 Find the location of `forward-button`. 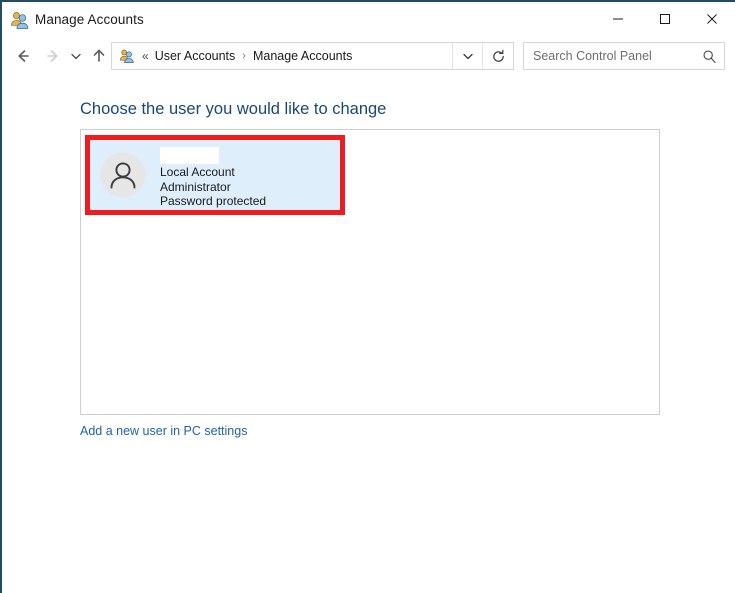

forward-button is located at coordinates (53, 56).